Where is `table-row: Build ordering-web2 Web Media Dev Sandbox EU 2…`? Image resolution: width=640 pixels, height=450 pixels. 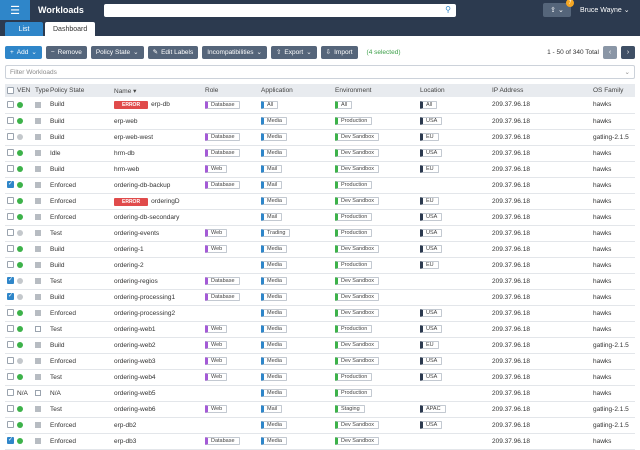 table-row: Build ordering-web2 Web Media Dev Sandbox EU 2… is located at coordinates (320, 345).